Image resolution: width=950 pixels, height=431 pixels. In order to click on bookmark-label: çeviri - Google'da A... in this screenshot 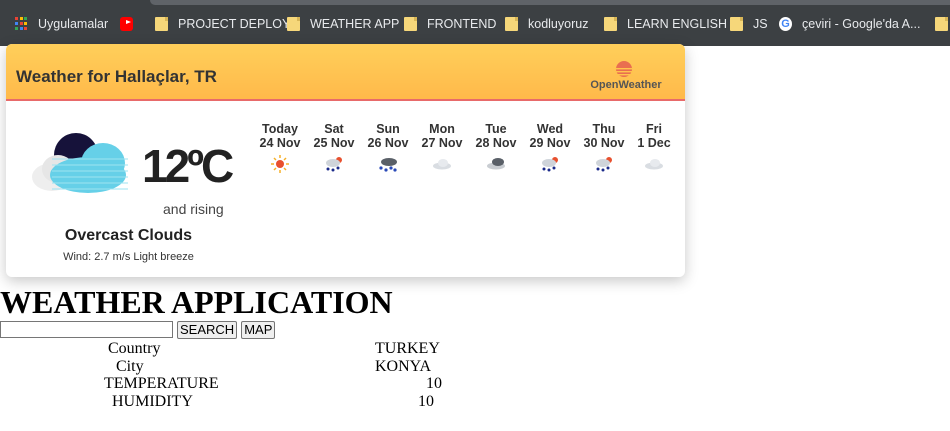, I will do `click(861, 24)`.